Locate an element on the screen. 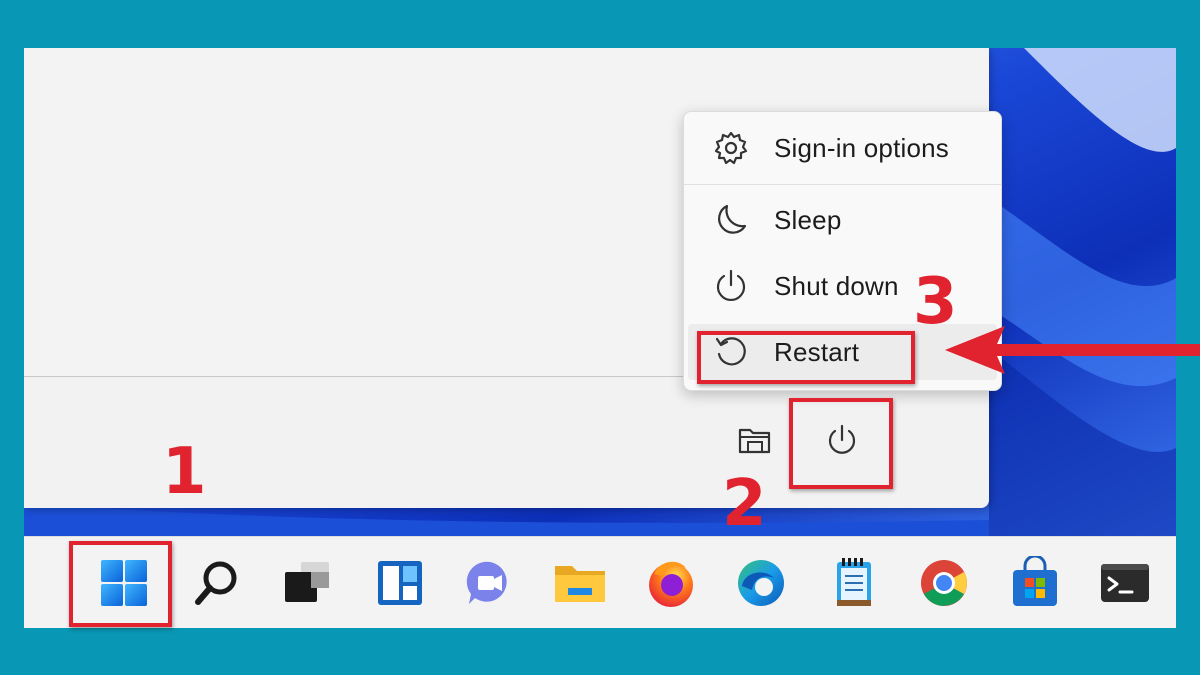  task-view-button is located at coordinates (306, 583).